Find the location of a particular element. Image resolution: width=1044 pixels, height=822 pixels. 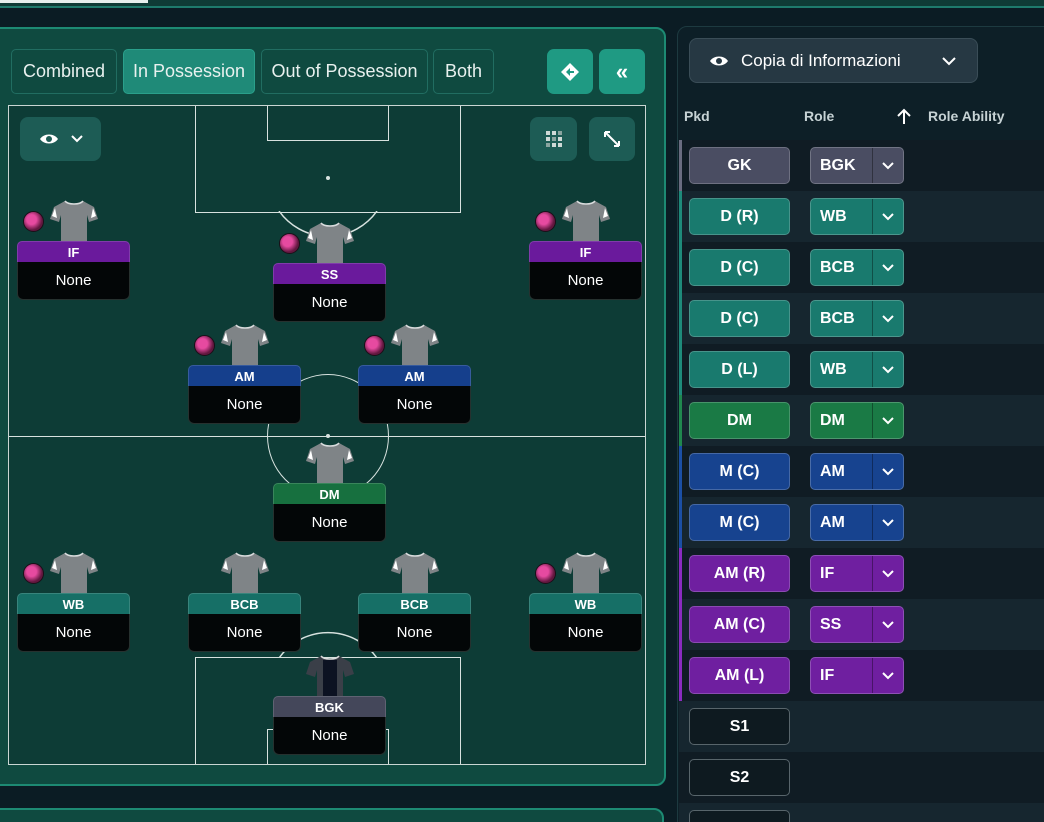

role-label: IF is located at coordinates (827, 573).